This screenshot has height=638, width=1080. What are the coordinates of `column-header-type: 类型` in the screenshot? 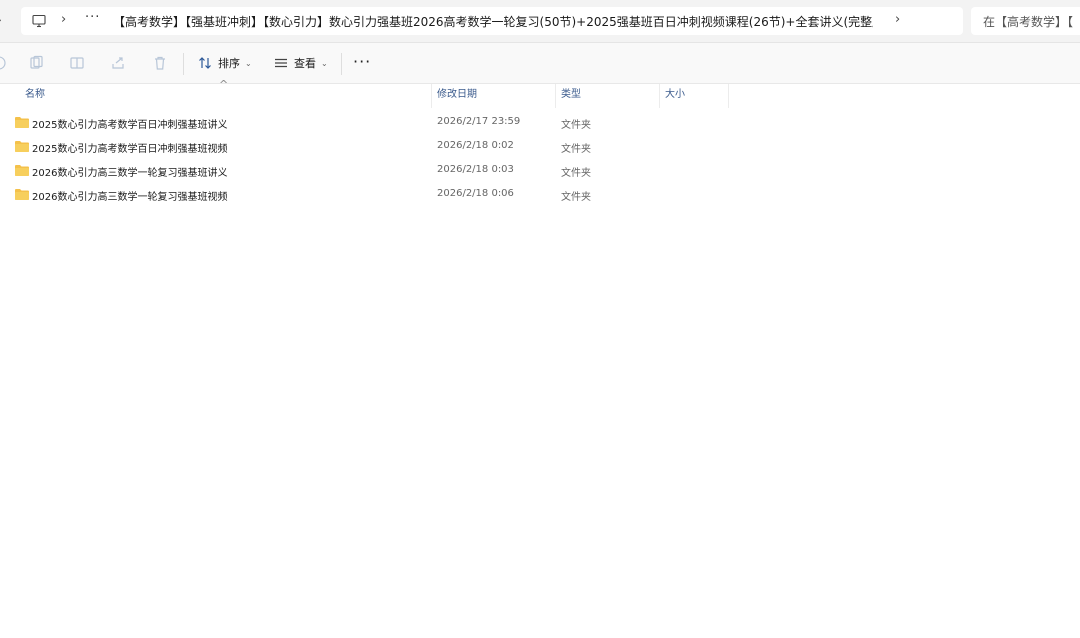 It's located at (610, 96).